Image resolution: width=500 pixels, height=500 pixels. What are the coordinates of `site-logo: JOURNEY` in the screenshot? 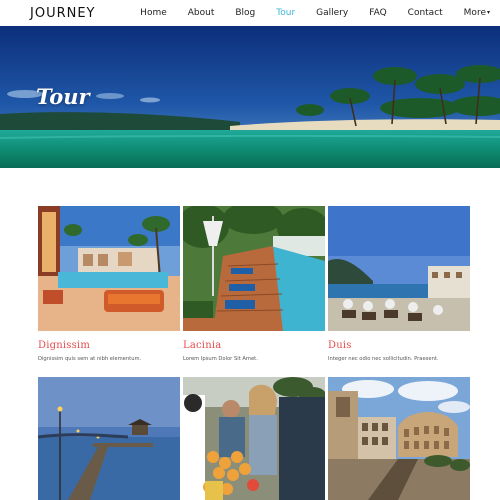 It's located at (63, 13).